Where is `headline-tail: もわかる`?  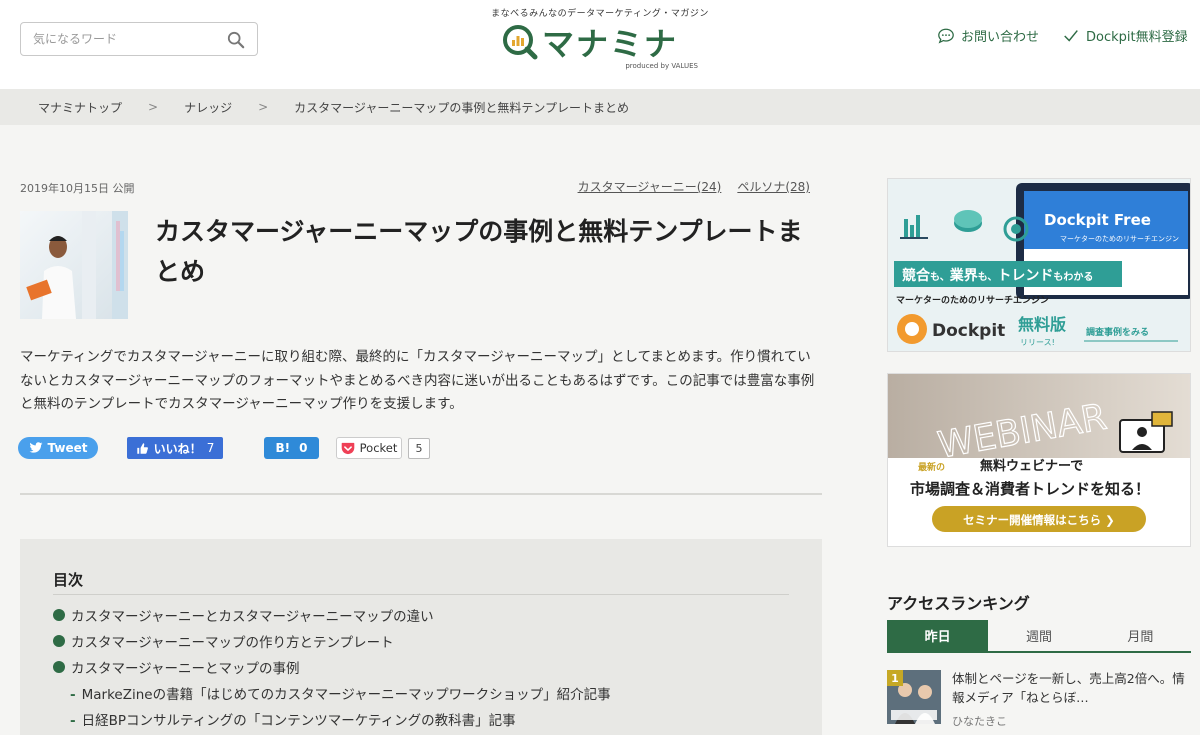 headline-tail: もわかる is located at coordinates (1073, 277).